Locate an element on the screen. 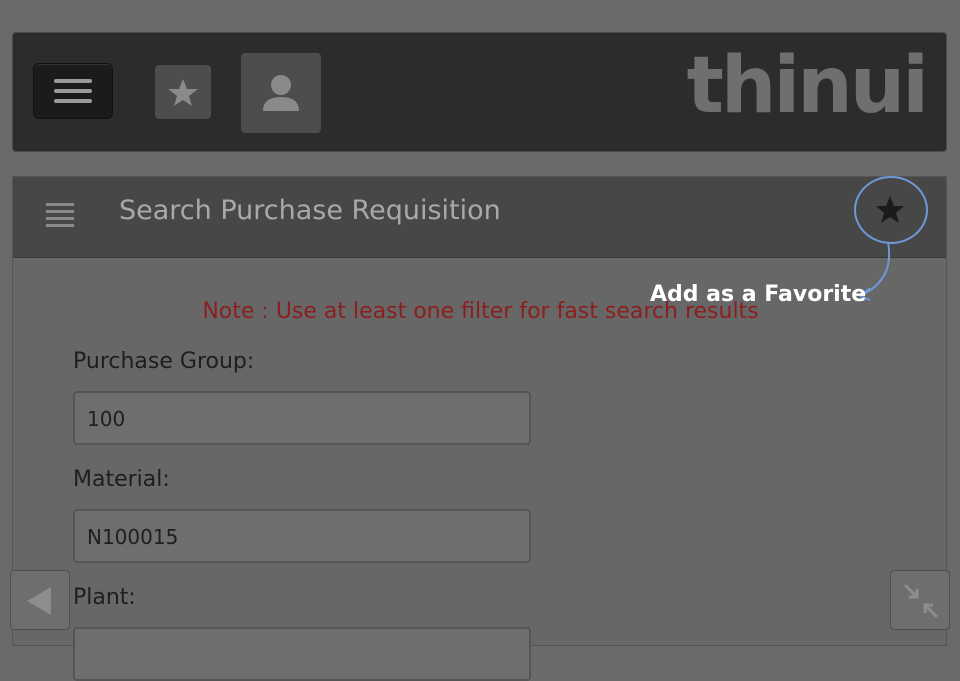  panel-header: Search Purchase Requisition is located at coordinates (479, 217).